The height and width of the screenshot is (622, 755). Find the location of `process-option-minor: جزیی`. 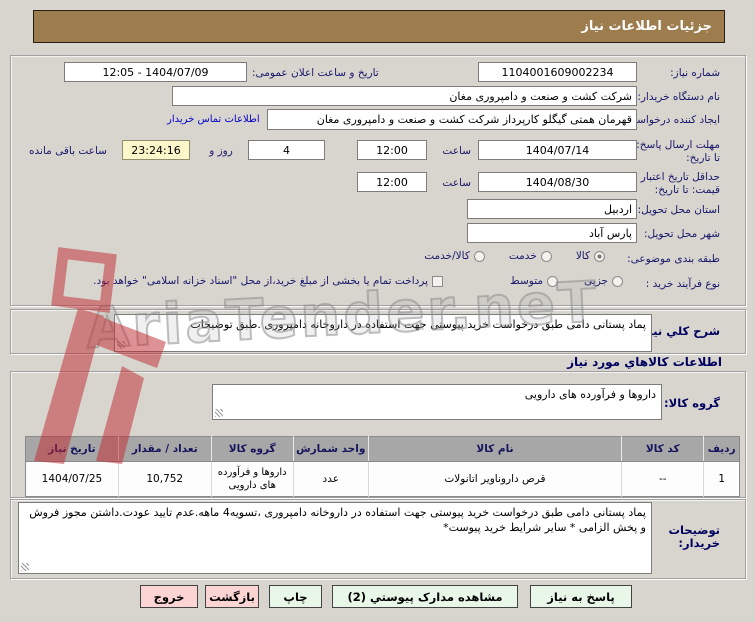

process-option-minor: جزیی is located at coordinates (603, 281).